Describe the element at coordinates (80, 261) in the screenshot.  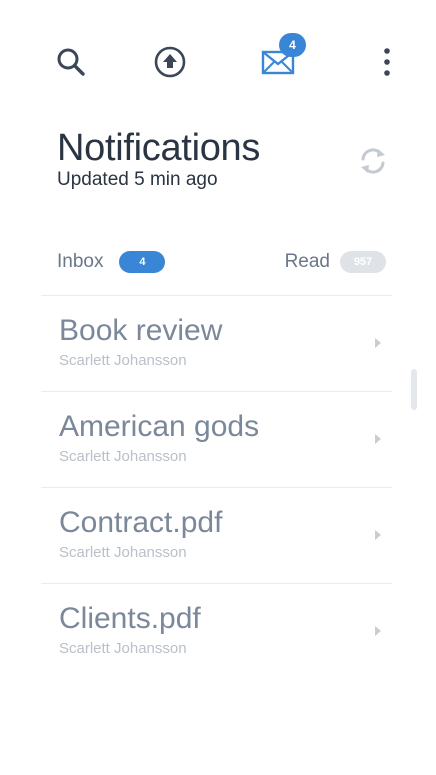
I see `tab-inbox-label: Inbox` at that location.